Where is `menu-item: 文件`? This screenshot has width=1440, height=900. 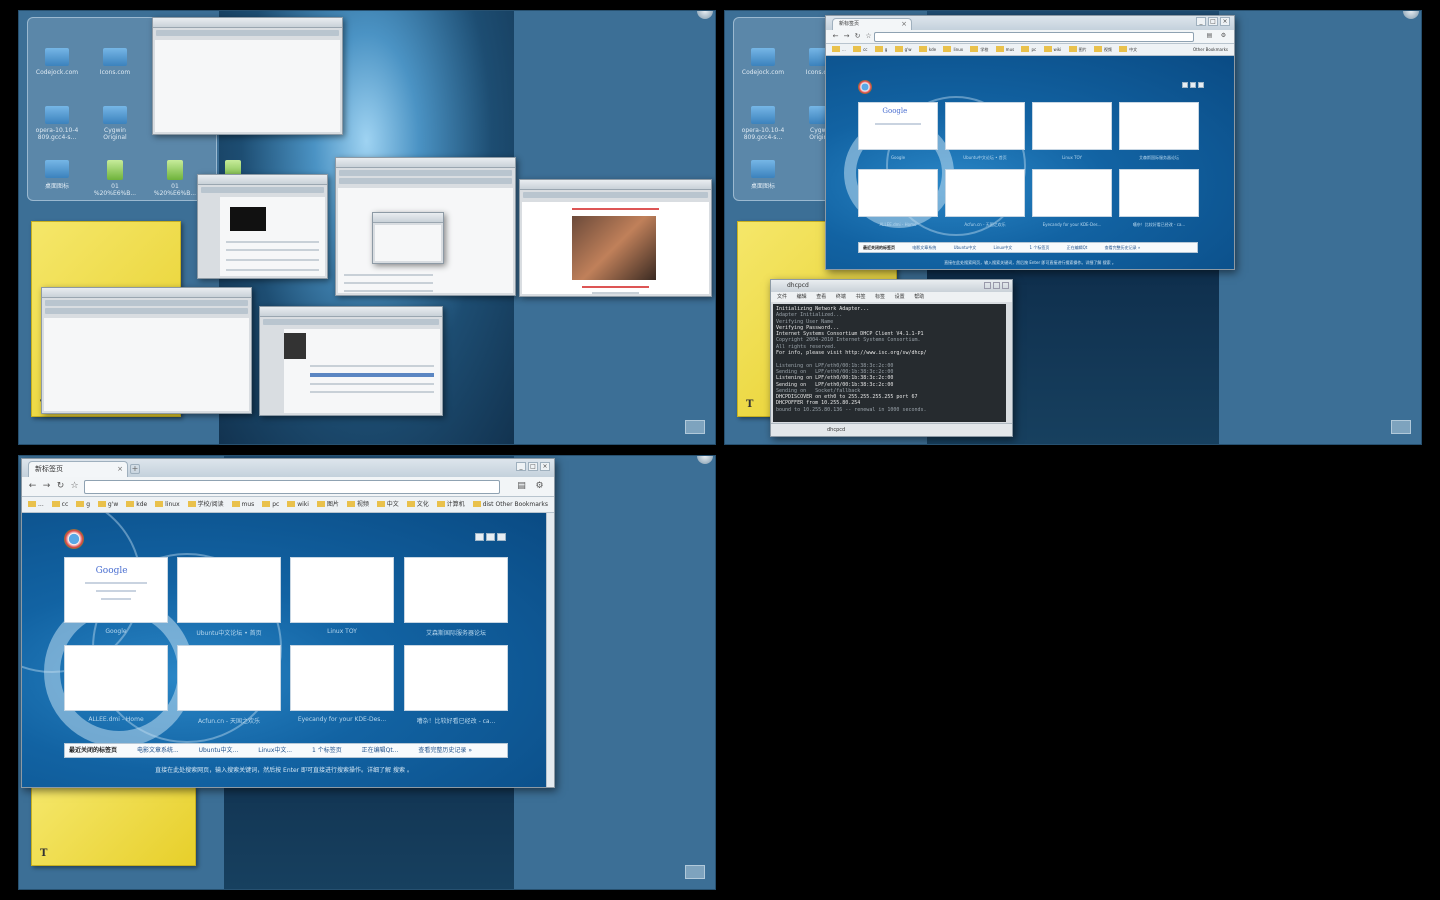
menu-item: 文件 is located at coordinates (782, 297).